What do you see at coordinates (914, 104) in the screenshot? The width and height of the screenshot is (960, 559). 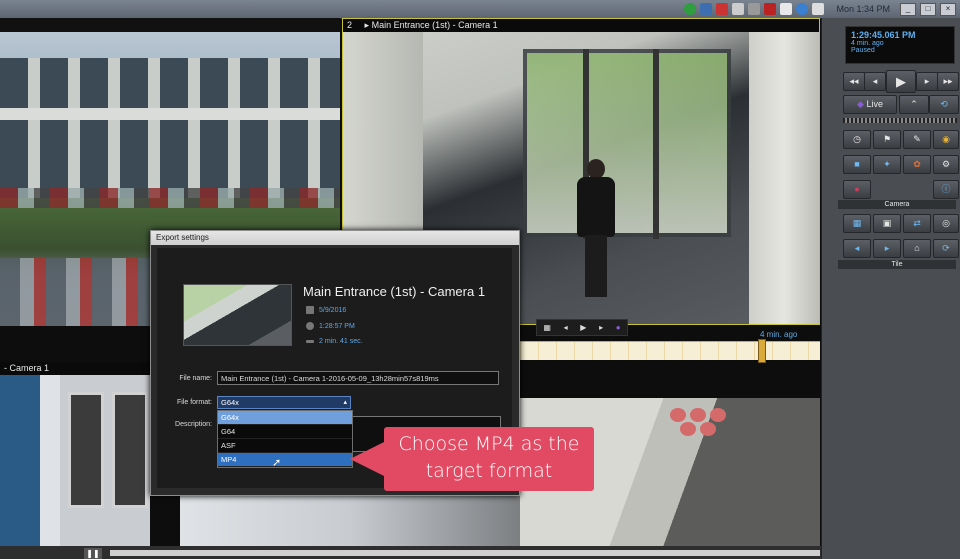 I see `speed-button: ⌃` at bounding box center [914, 104].